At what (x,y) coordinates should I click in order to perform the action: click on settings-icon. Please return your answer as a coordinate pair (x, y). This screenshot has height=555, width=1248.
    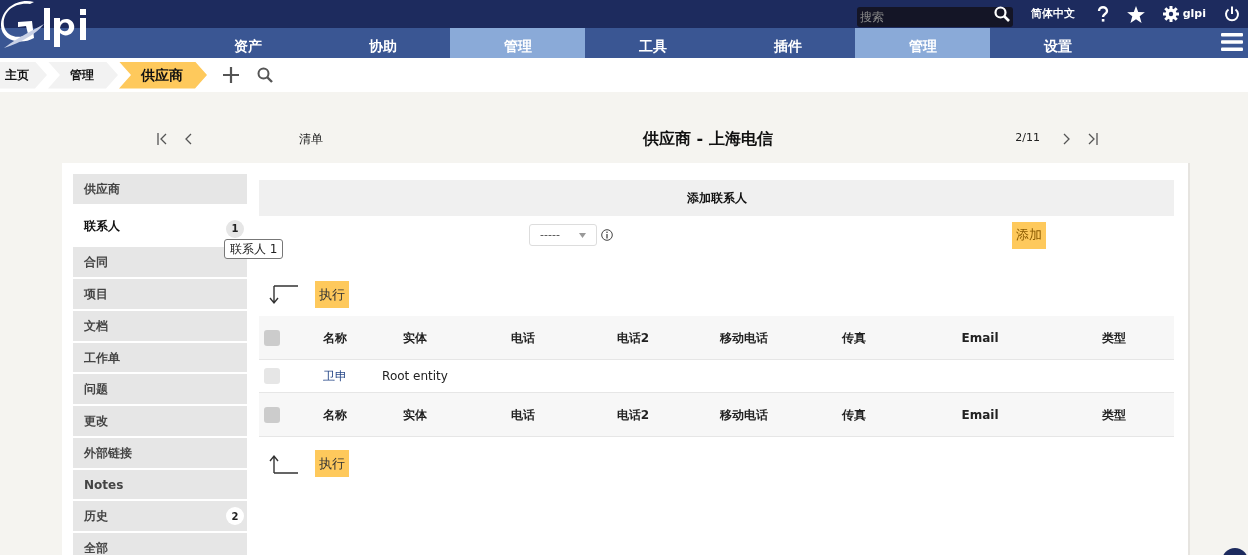
    Looking at the image, I should click on (1170, 14).